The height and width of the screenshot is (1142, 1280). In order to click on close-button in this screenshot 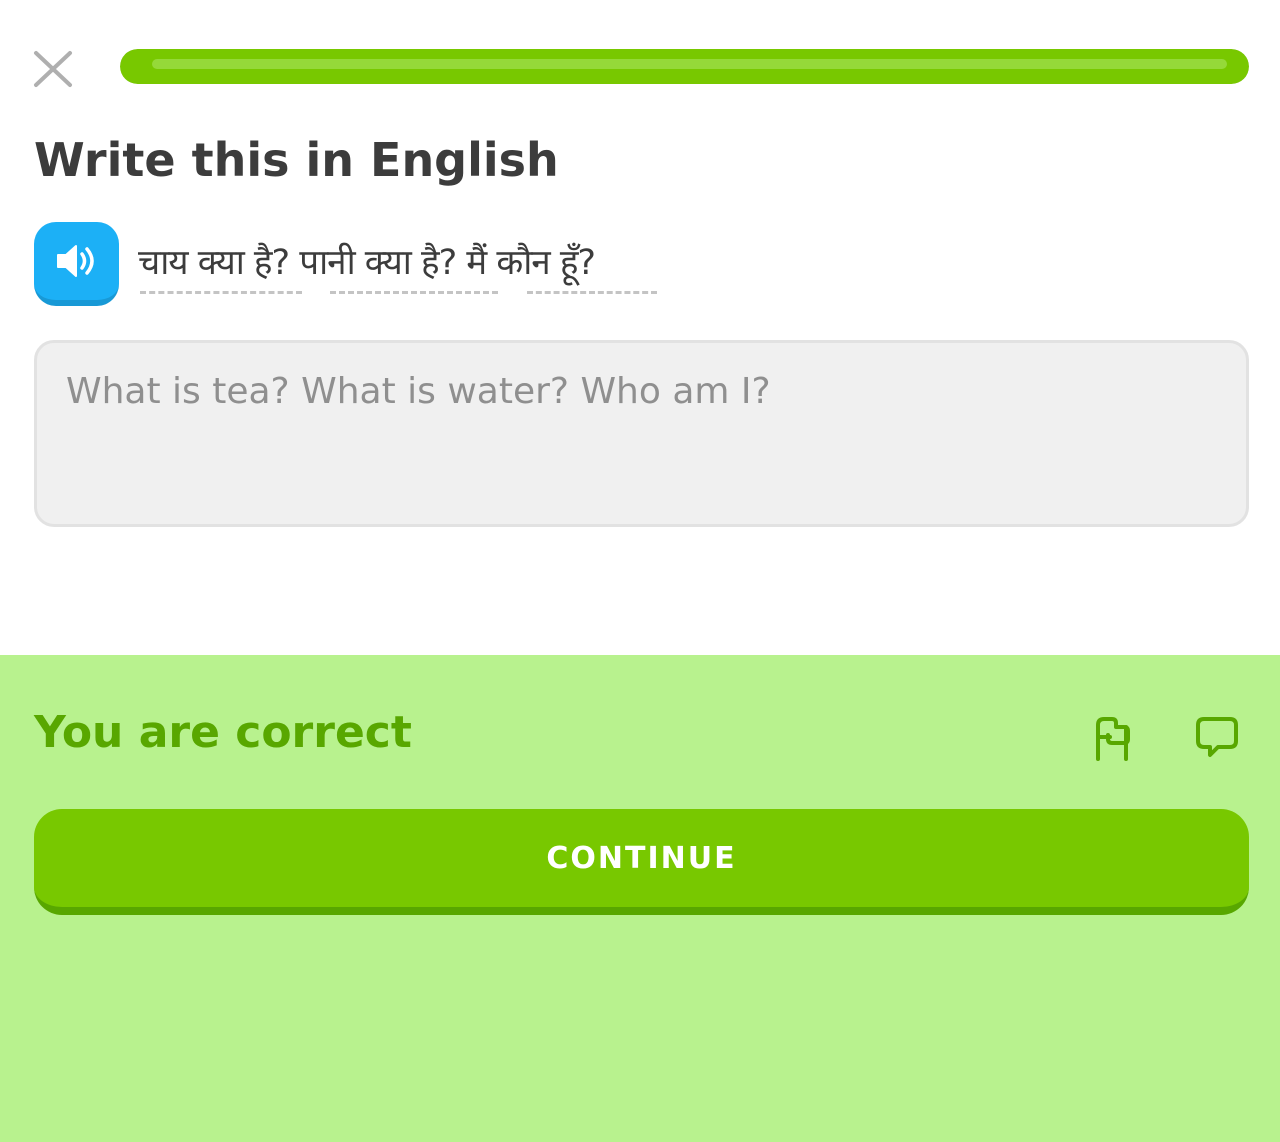, I will do `click(53, 69)`.